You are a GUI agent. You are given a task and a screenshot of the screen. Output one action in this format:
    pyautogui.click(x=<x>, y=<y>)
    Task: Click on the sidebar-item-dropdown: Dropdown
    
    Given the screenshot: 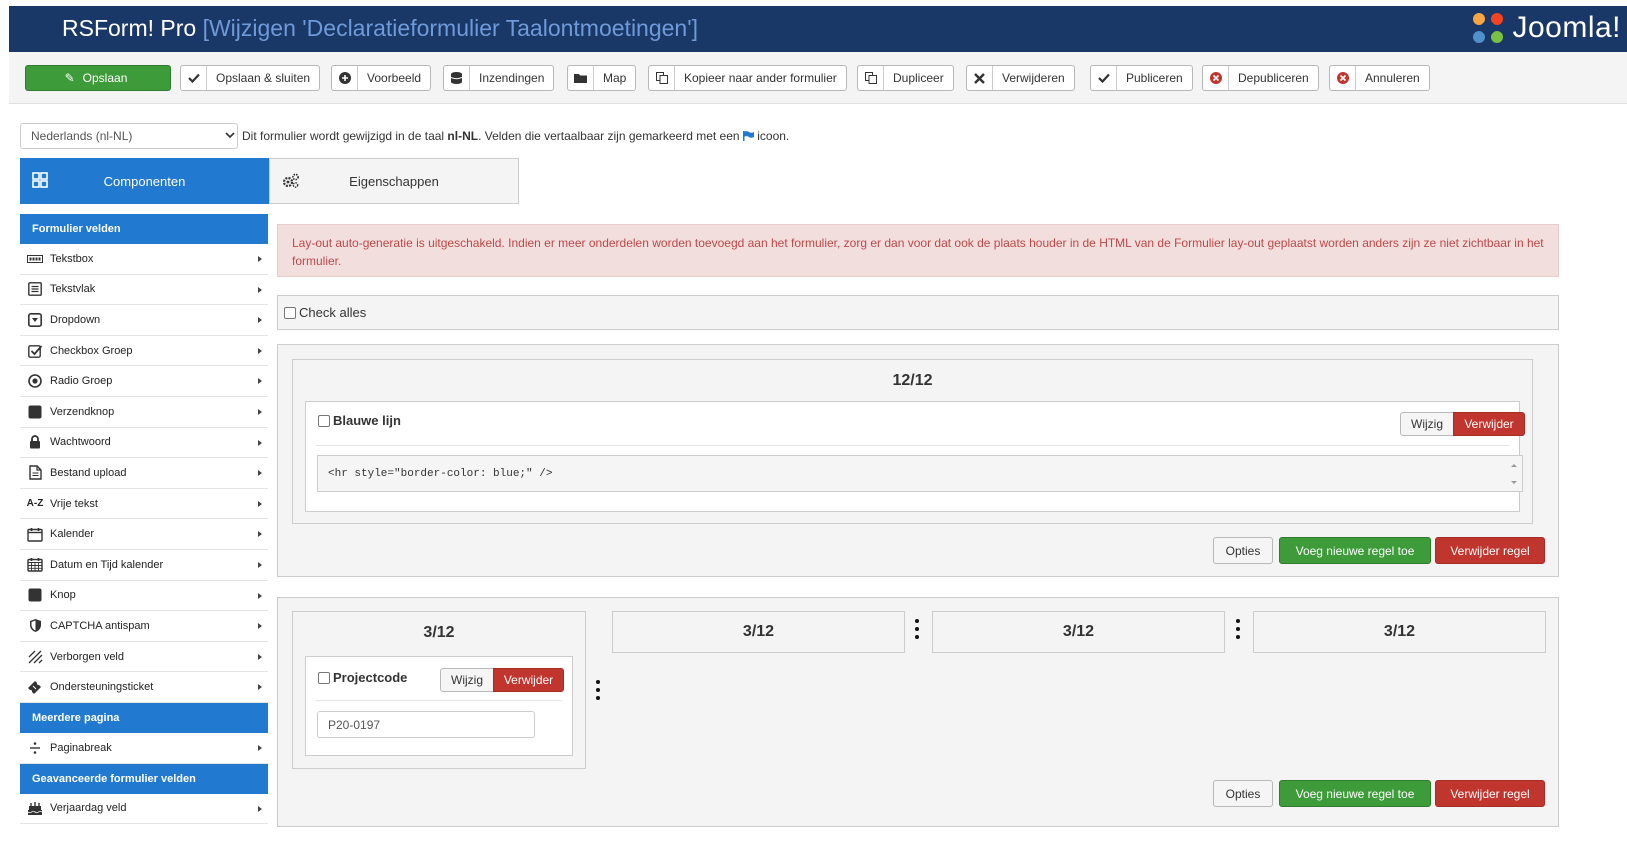 What is the action you would take?
    pyautogui.click(x=144, y=320)
    